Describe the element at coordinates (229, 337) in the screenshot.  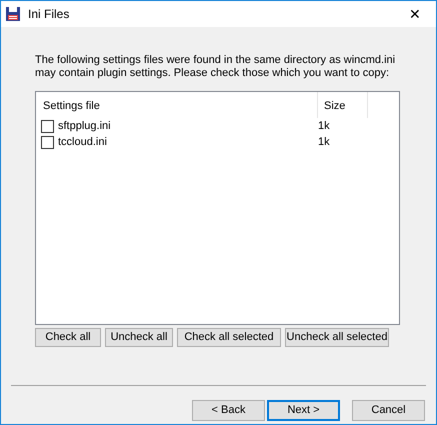
I see `list-button: Check all selected` at that location.